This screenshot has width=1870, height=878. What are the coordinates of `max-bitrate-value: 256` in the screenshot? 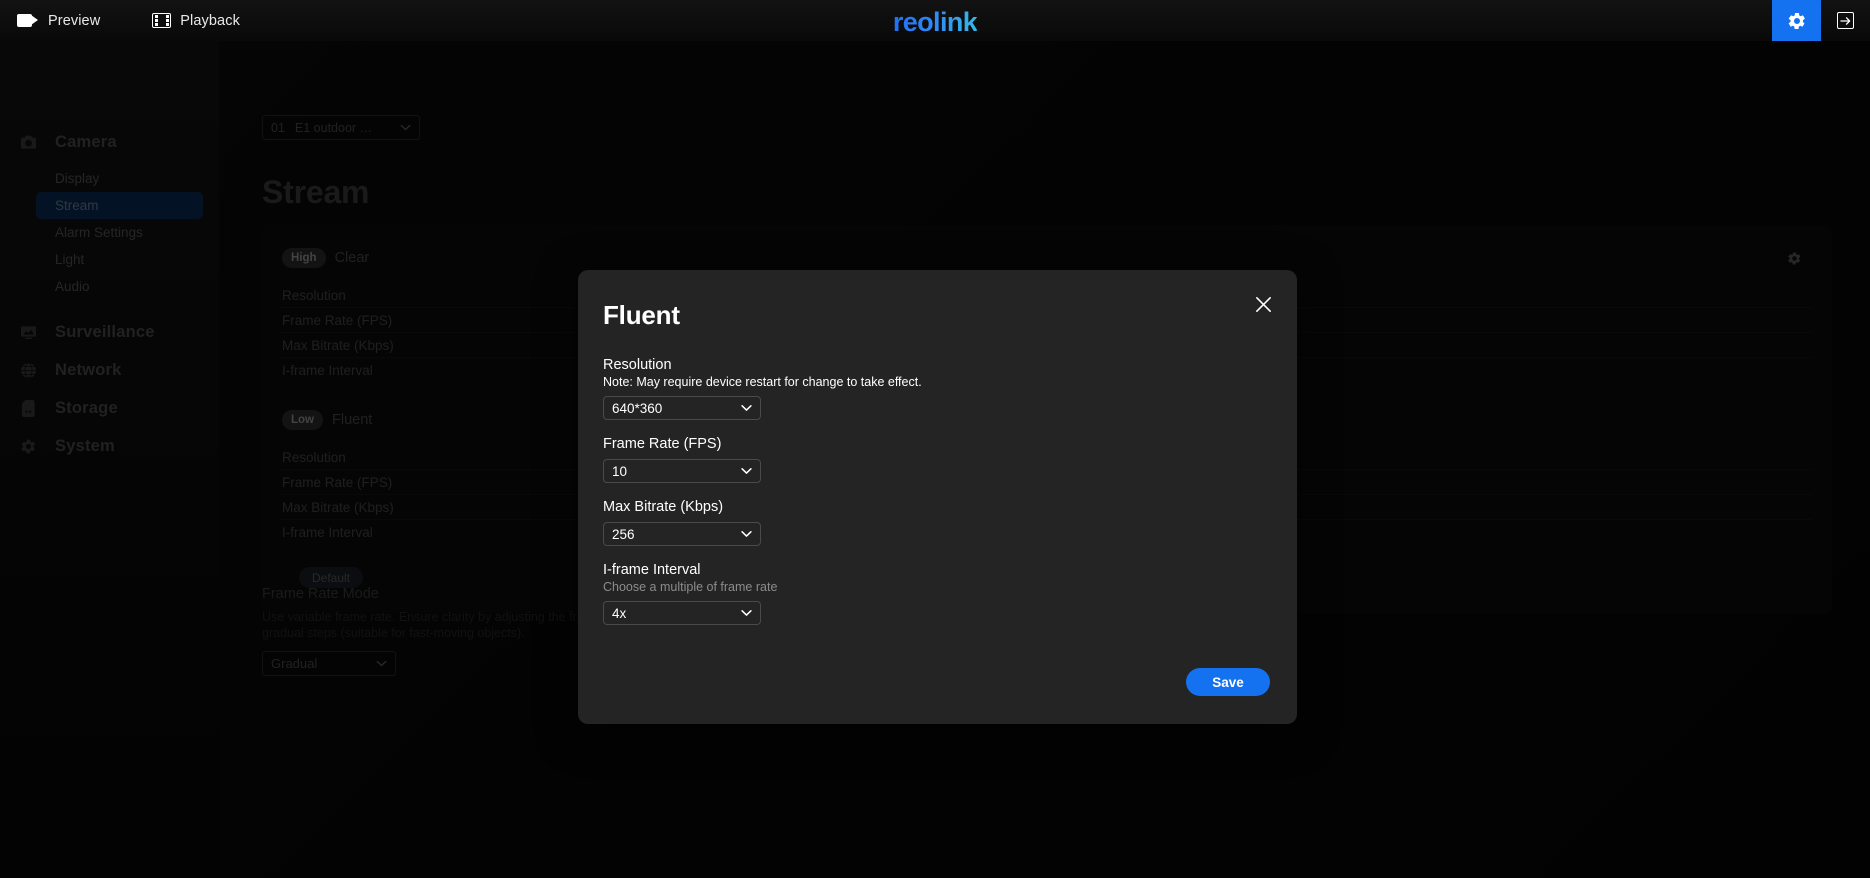 It's located at (623, 534).